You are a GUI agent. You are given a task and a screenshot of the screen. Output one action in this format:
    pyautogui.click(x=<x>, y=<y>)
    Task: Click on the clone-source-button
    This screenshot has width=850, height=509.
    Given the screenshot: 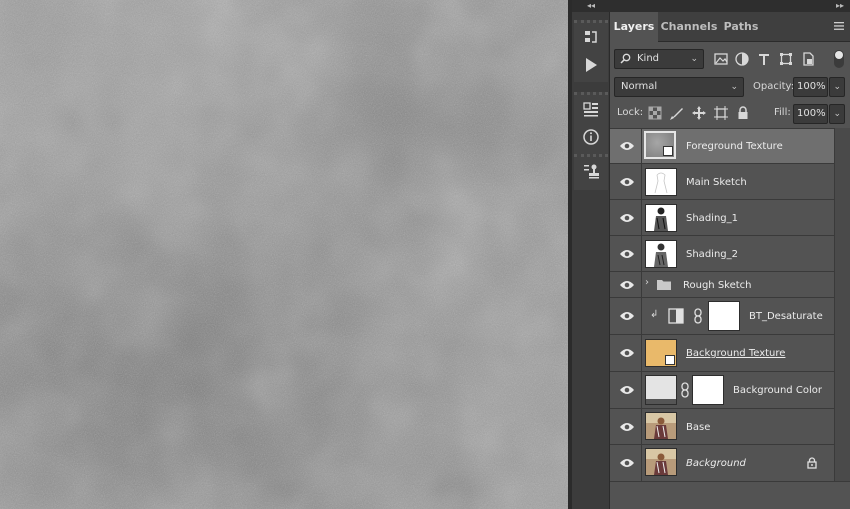 What is the action you would take?
    pyautogui.click(x=591, y=171)
    